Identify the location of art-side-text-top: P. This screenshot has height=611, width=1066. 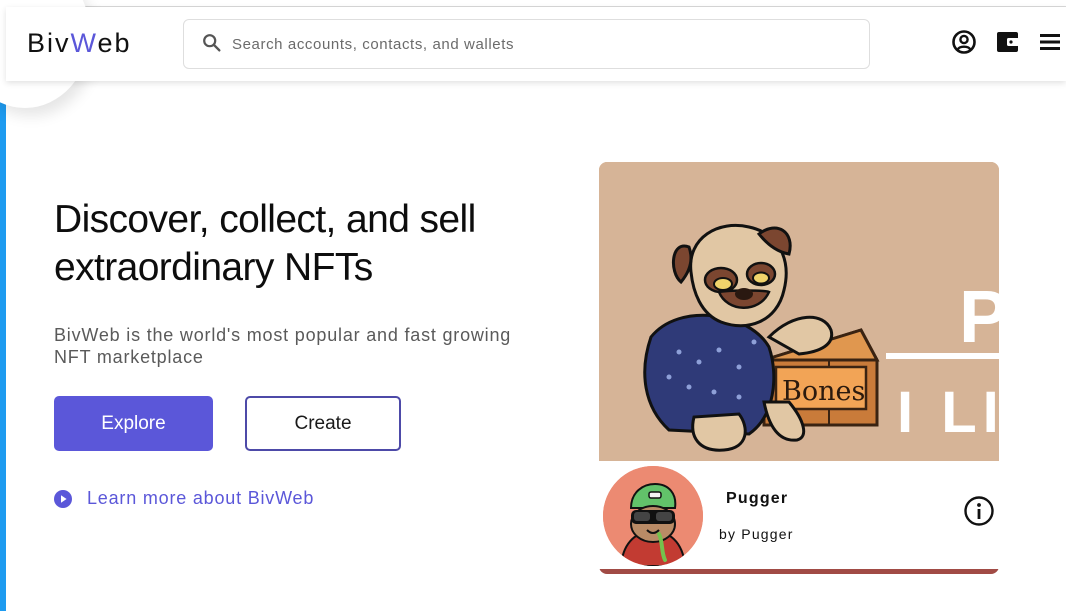
(979, 316).